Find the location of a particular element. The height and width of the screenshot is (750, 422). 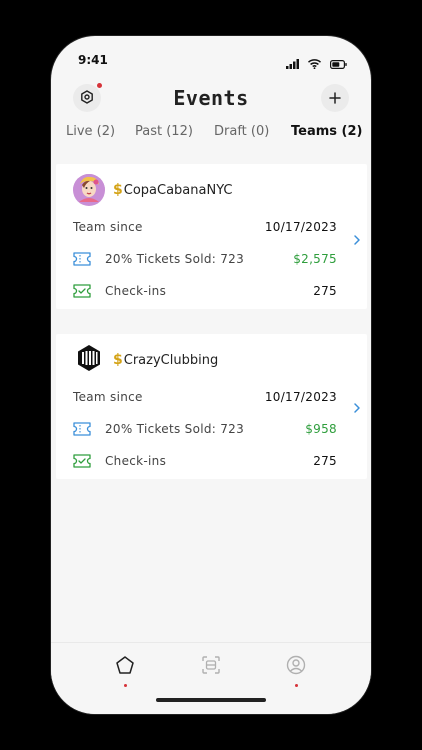

black-white-logo-avatar-icon is located at coordinates (89, 360).